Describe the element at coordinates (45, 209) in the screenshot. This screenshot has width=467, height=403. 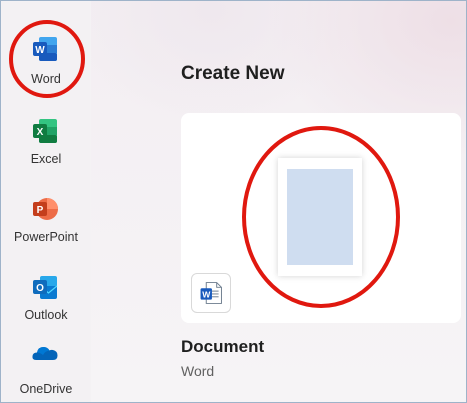
I see `powerpoint-icon: P` at that location.